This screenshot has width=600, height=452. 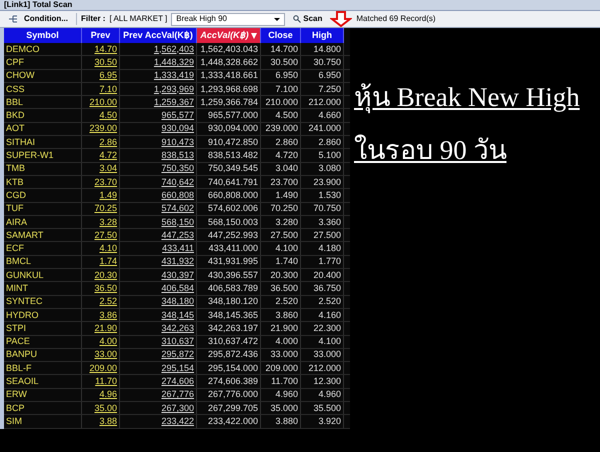 I want to click on close-cell: 4.000, so click(x=286, y=341).